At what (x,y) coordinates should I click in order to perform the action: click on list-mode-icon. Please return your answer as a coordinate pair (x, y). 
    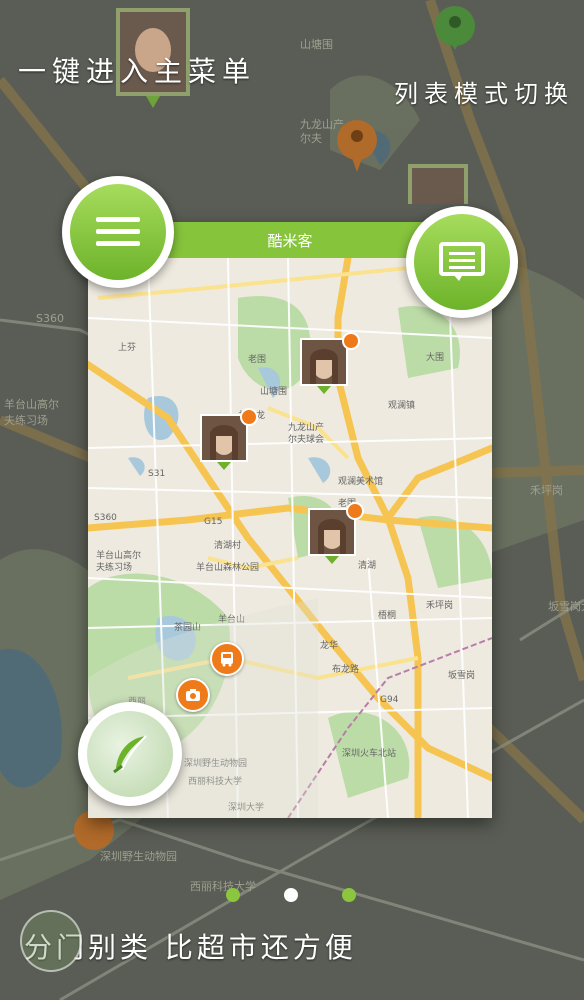
    Looking at the image, I should click on (462, 261).